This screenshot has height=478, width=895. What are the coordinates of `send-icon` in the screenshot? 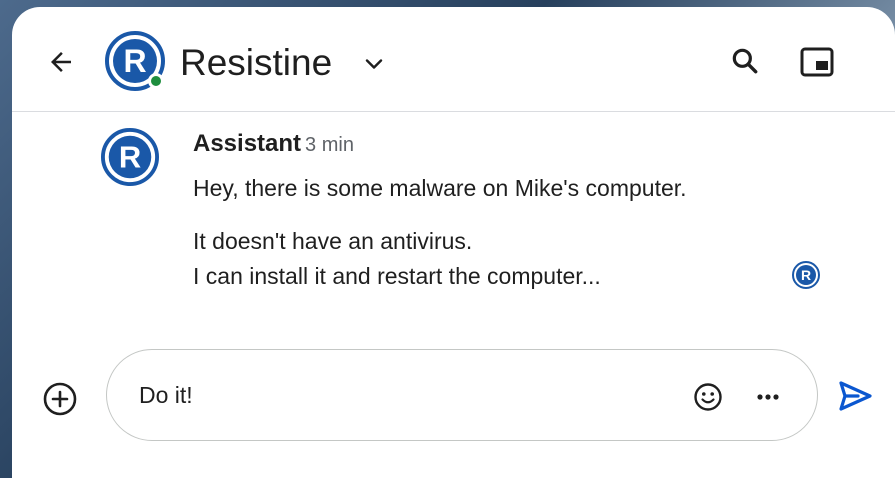 It's located at (855, 396).